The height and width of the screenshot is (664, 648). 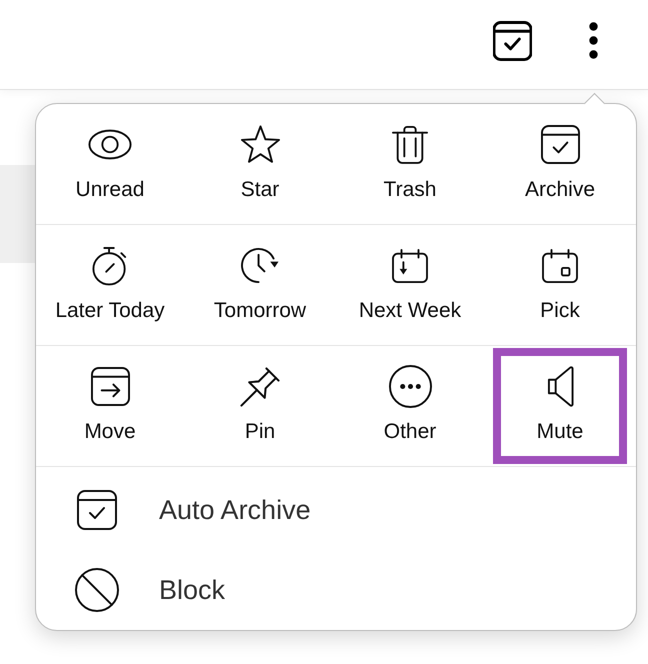 I want to click on action-button: Next Week, so click(x=410, y=285).